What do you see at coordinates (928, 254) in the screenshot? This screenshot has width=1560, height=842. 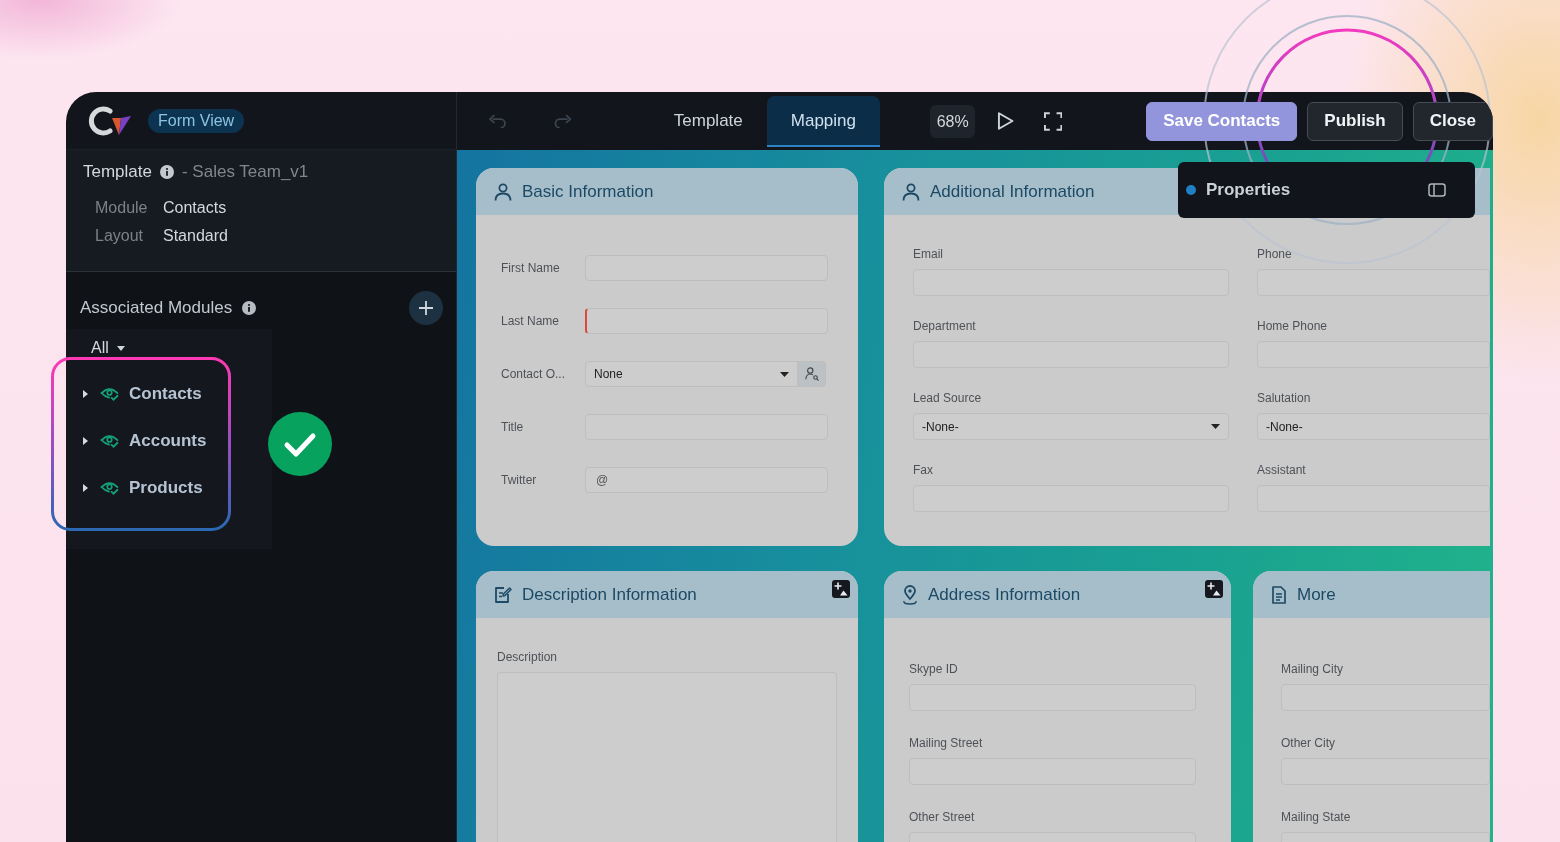 I see `field-label: Email` at bounding box center [928, 254].